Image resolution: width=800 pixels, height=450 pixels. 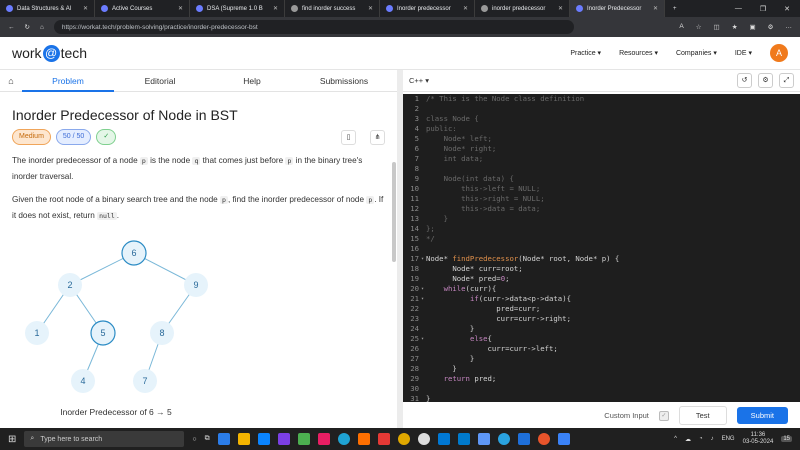 I want to click on new-tab-icon: +, so click(x=675, y=9).